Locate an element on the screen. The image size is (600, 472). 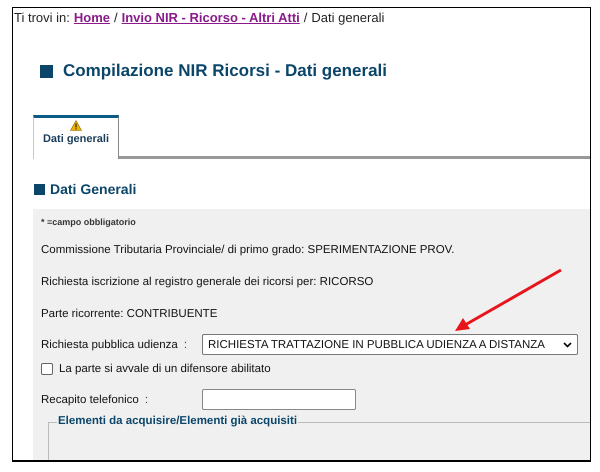
breadcrumb-link: Home is located at coordinates (92, 19).